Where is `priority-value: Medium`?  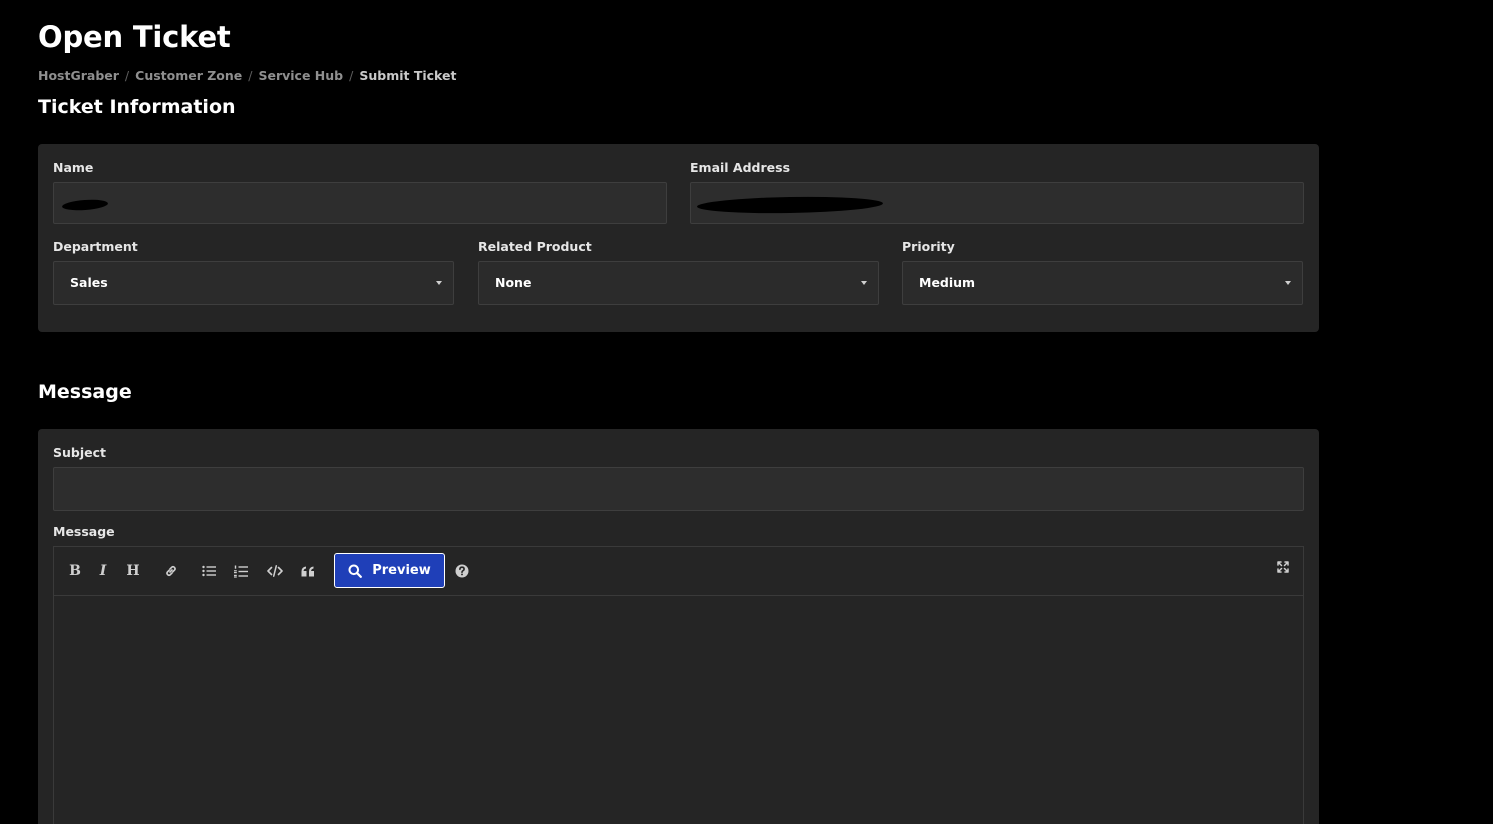
priority-value: Medium is located at coordinates (947, 282).